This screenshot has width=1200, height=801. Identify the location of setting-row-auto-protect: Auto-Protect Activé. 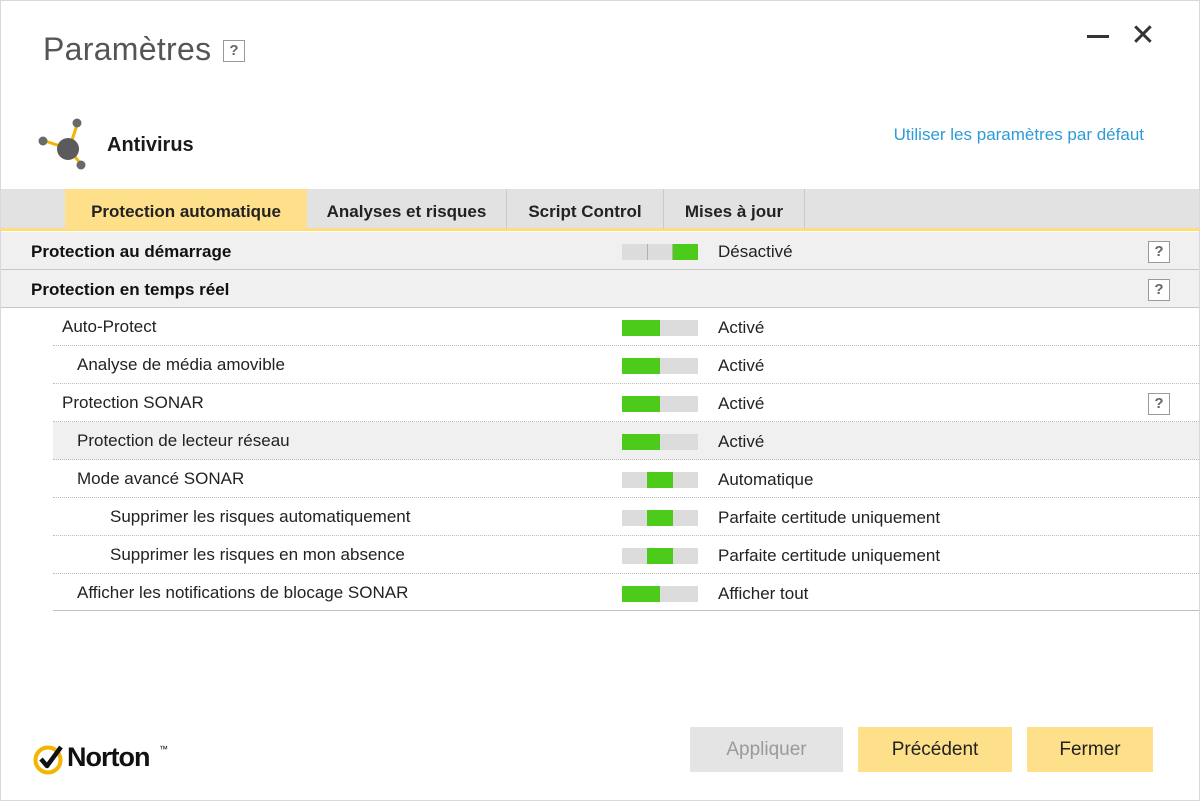
(626, 327).